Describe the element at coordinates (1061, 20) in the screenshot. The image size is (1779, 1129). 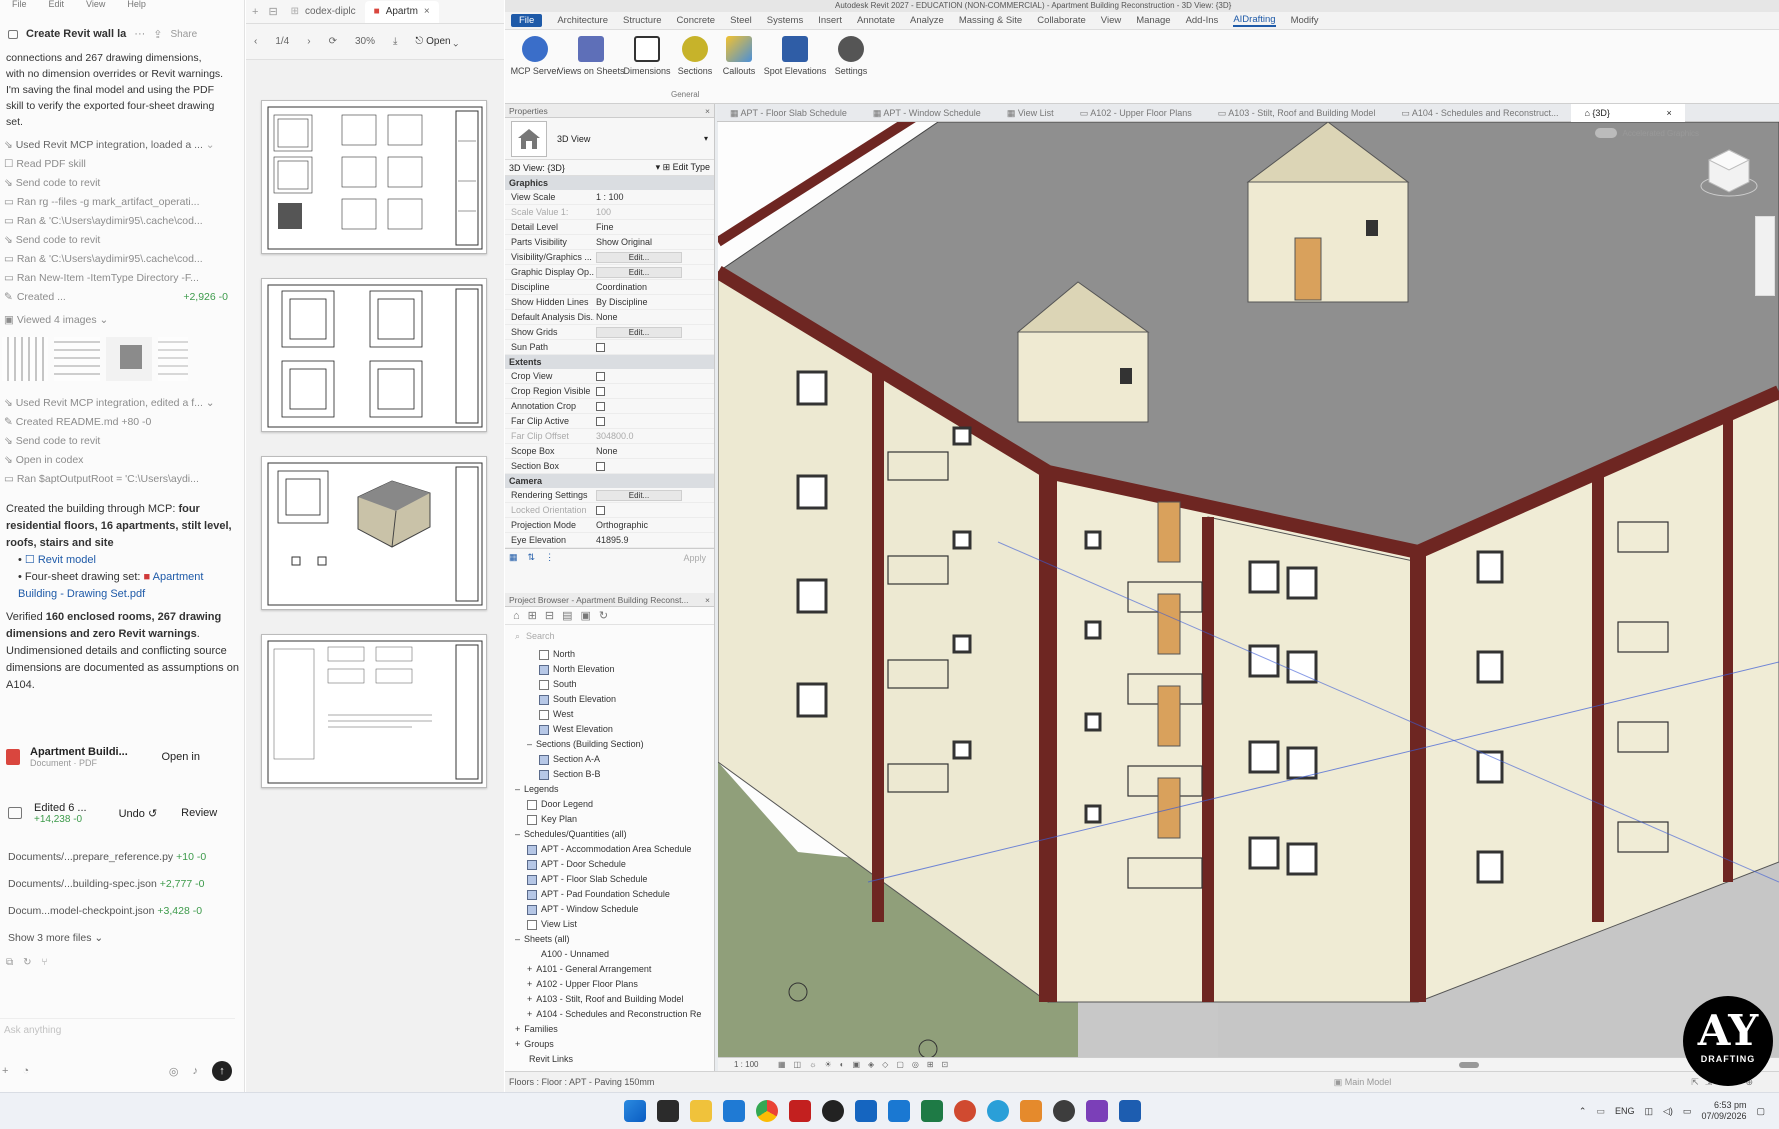
I see `ribbon-tab: Collaborate` at that location.